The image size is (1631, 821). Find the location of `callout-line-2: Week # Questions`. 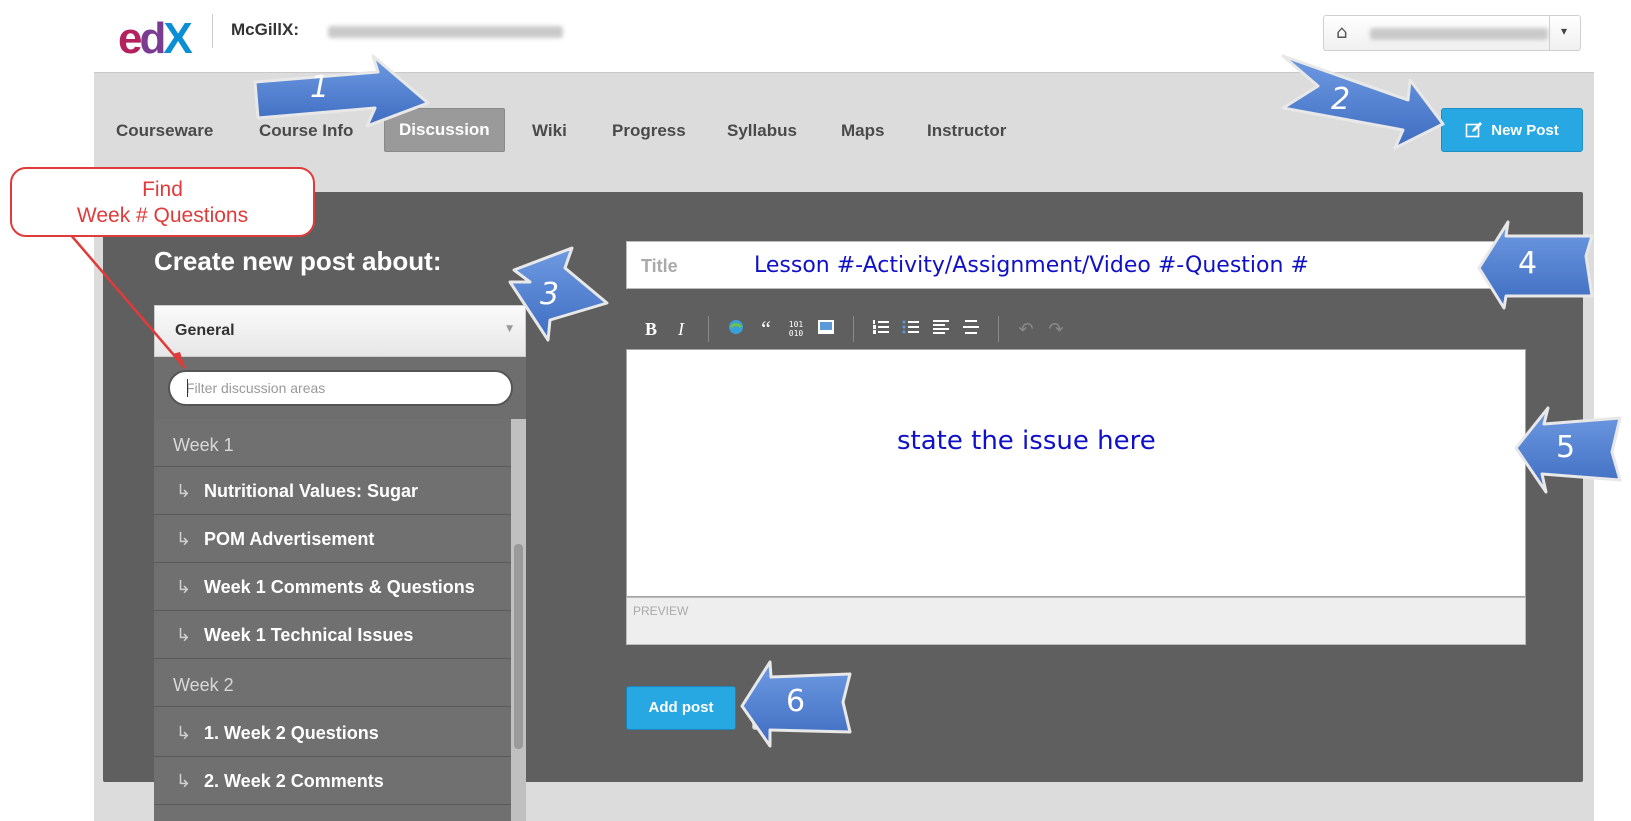

callout-line-2: Week # Questions is located at coordinates (162, 215).